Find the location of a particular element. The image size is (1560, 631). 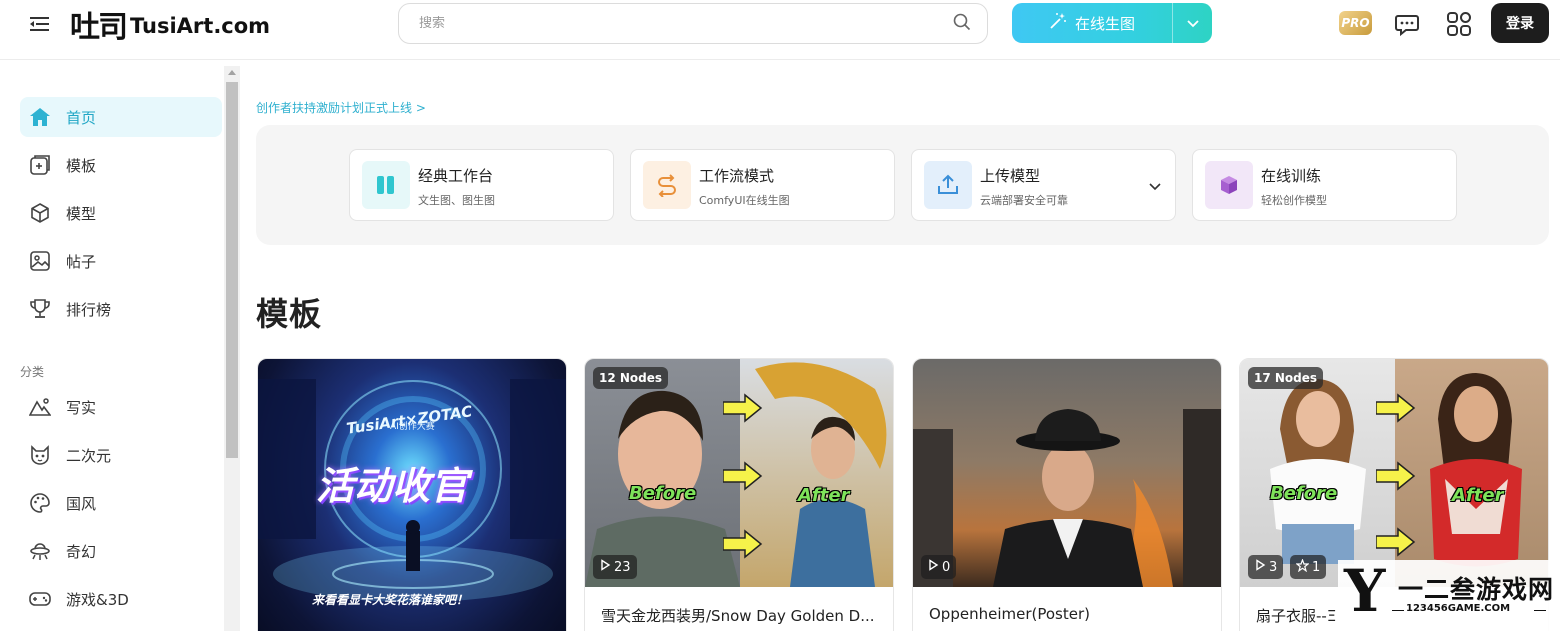

card-image-before-after: Before After 17 Nodes 3 1 is located at coordinates (1394, 473).